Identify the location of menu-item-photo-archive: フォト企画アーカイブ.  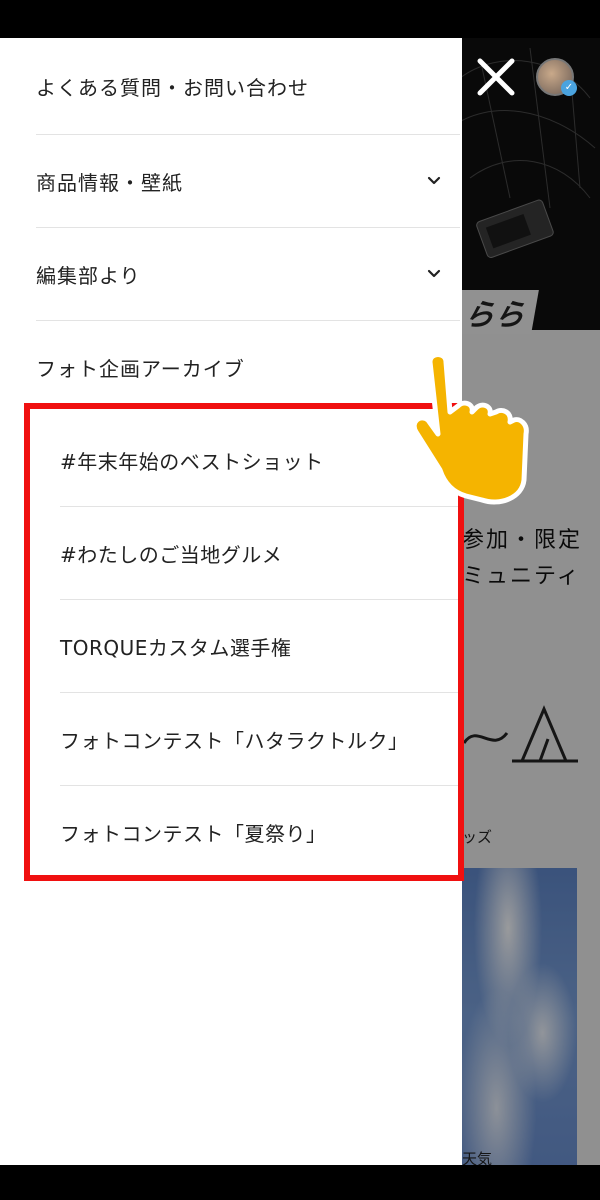
(248, 367).